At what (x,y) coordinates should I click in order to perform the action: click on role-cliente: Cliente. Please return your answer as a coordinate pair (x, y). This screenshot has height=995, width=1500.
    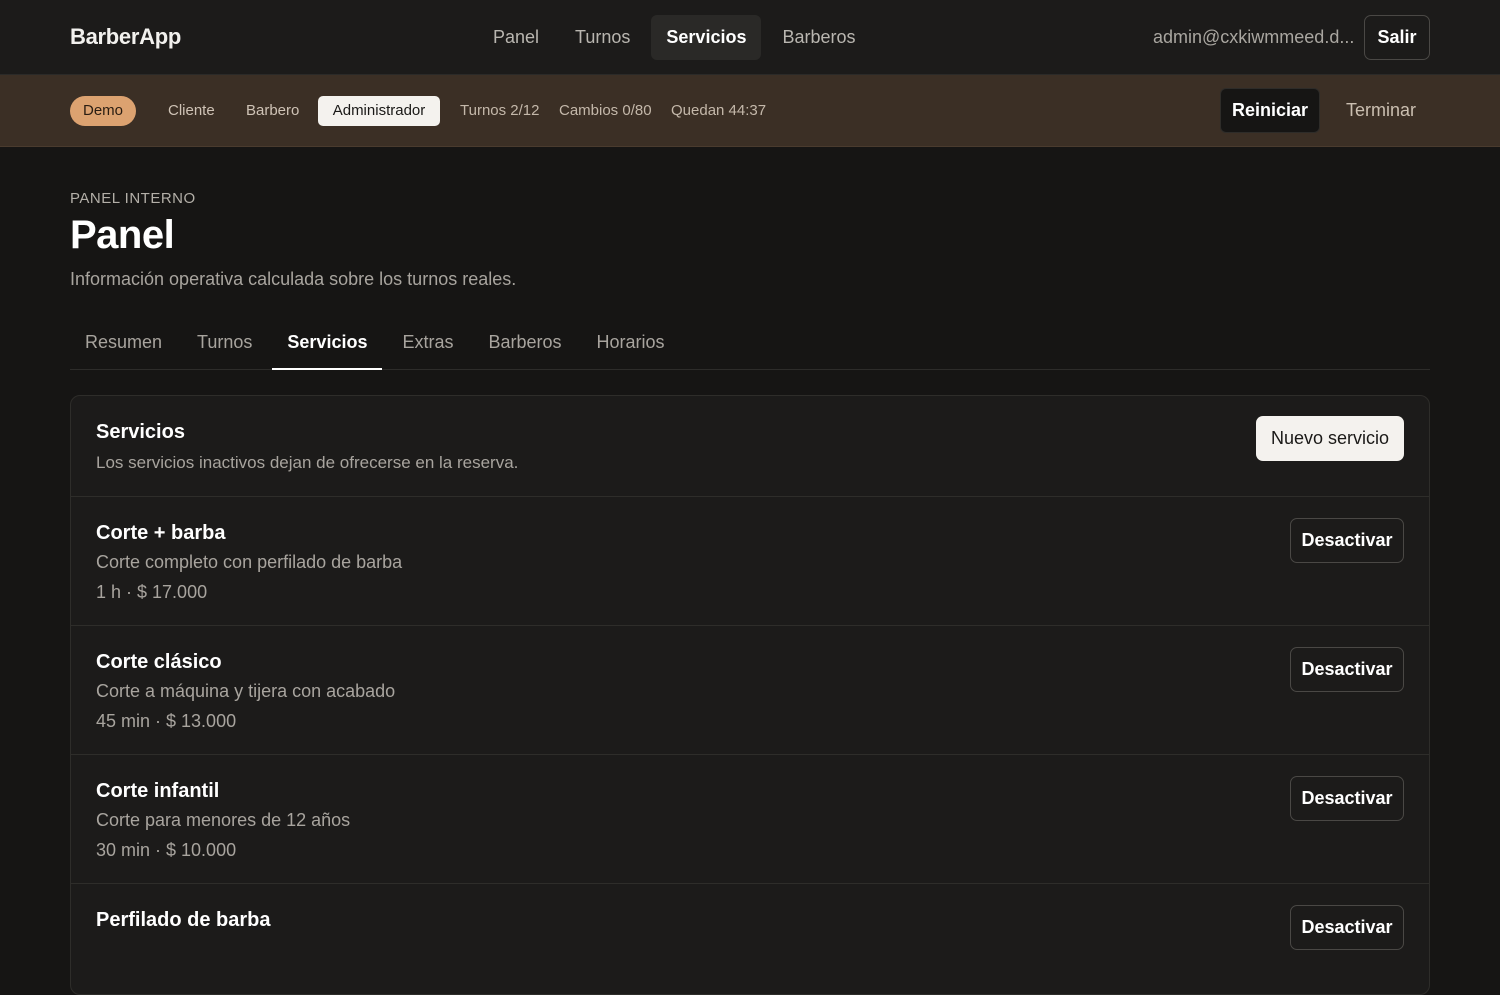
    Looking at the image, I should click on (191, 111).